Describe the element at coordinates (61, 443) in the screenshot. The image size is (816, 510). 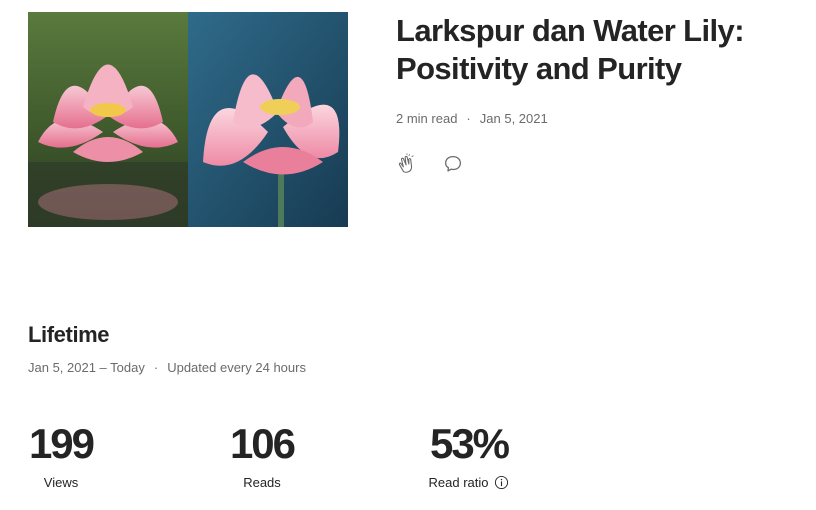
I see `views-value: 199` at that location.